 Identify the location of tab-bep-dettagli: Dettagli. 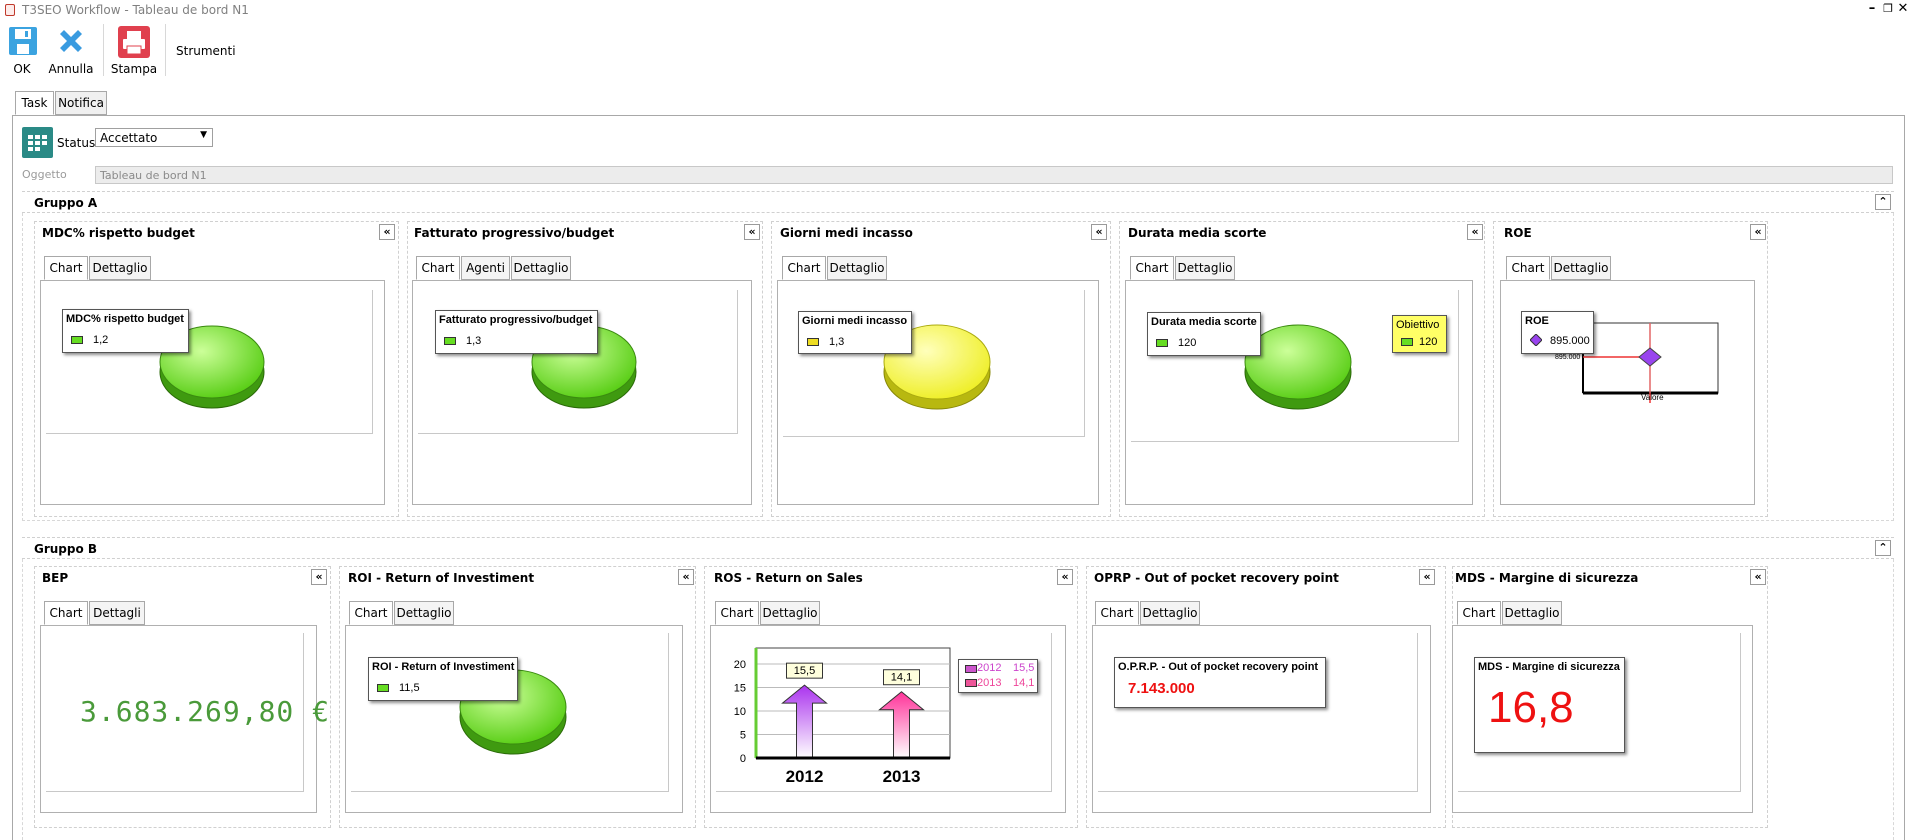
(117, 613).